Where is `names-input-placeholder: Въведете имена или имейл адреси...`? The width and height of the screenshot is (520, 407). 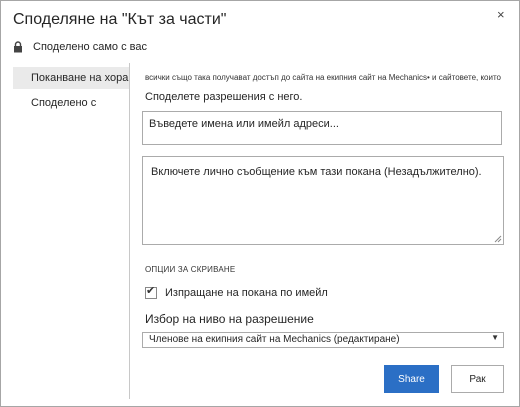
names-input-placeholder: Въведете имена или имейл адреси... is located at coordinates (244, 124).